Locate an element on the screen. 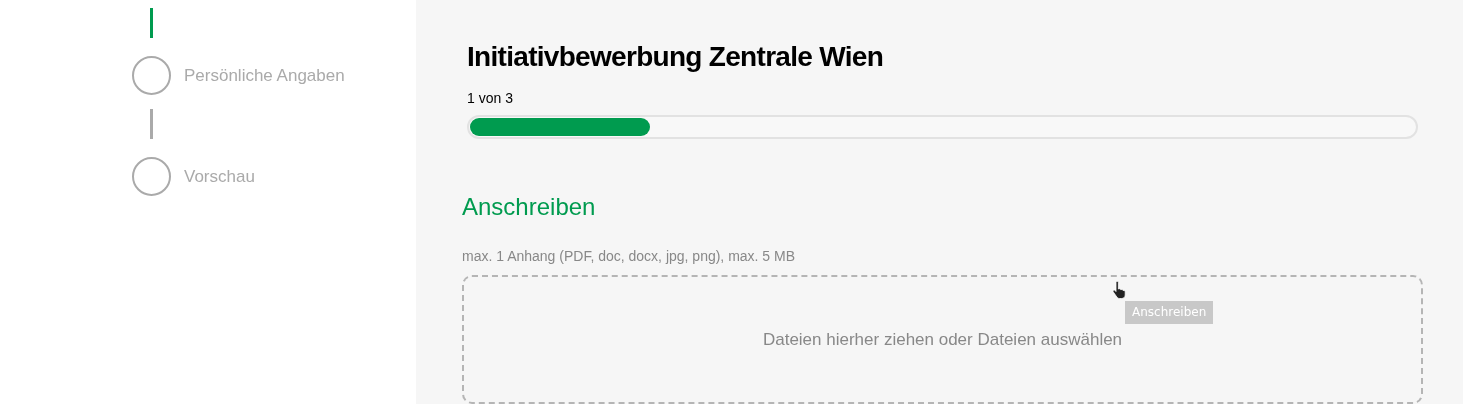  hand-cursor-icon is located at coordinates (1119, 289).